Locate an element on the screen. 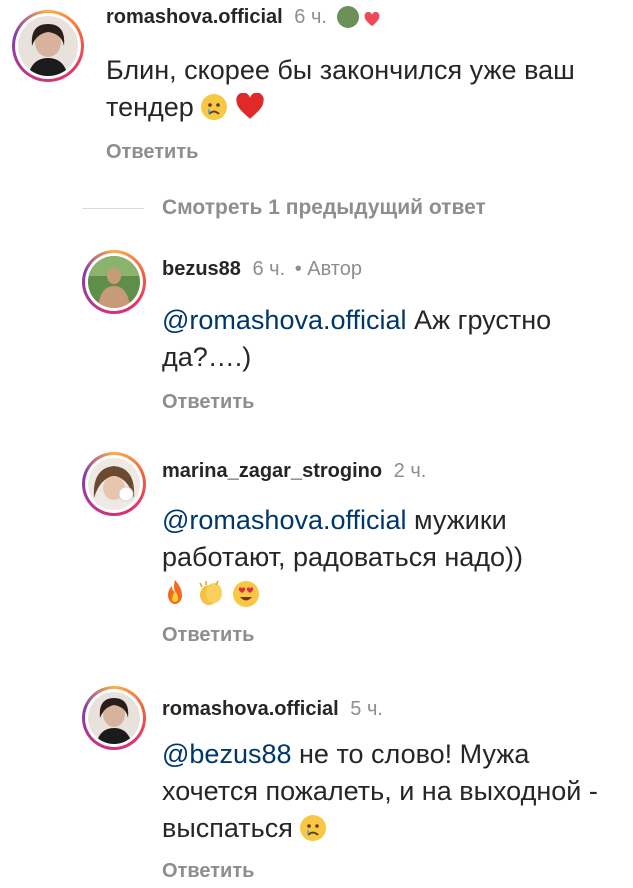  divider-line is located at coordinates (113, 208).